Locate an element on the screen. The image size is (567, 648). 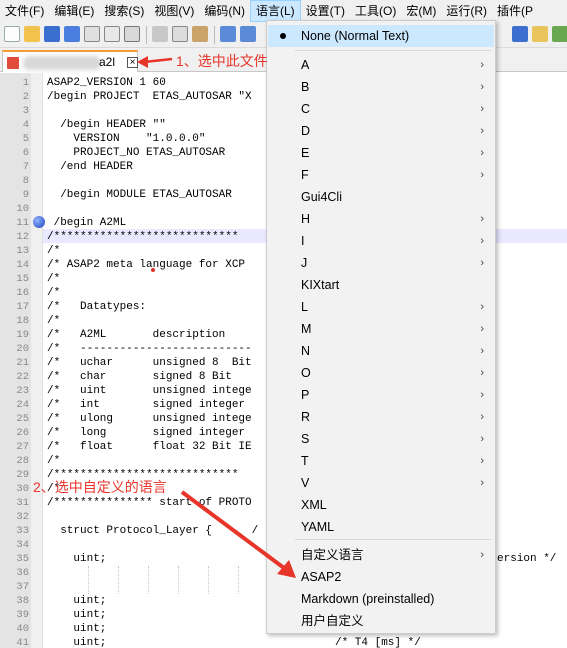
menu-view: 视图(V) is located at coordinates (174, 11).